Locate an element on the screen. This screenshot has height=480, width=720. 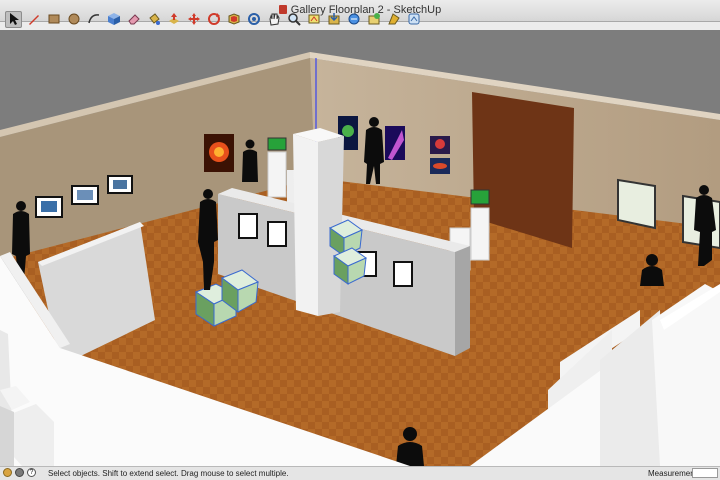
select-tool-icon is located at coordinates (13, 19).